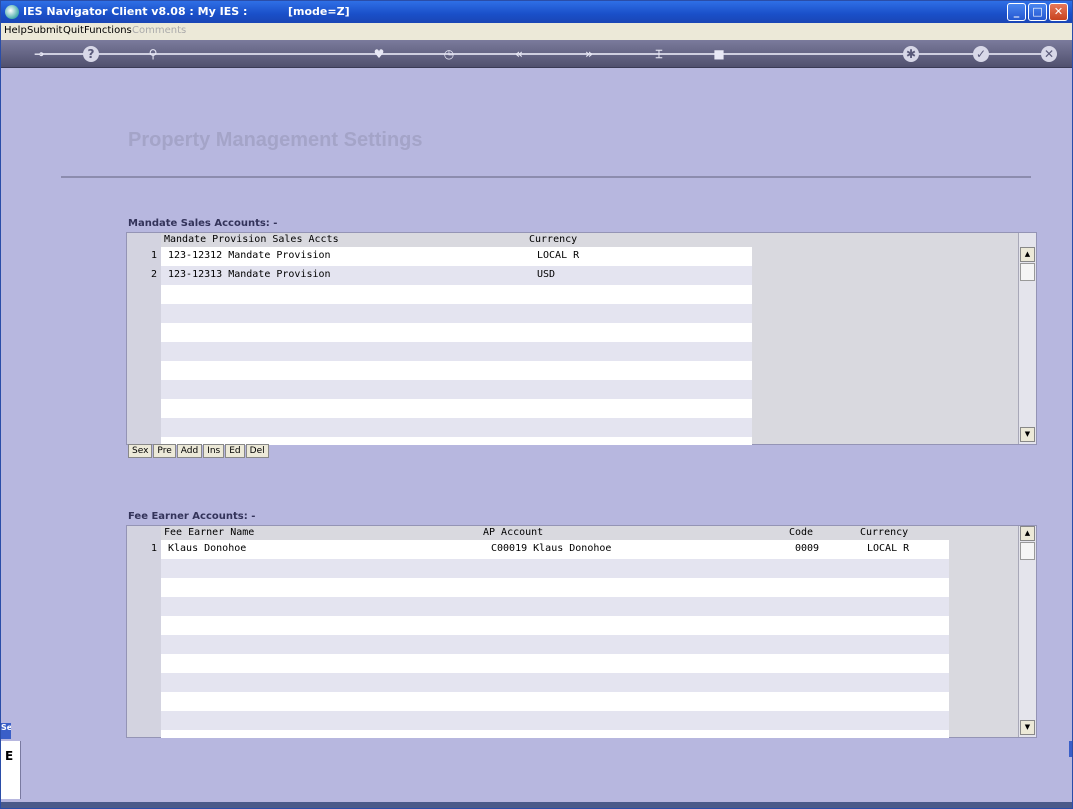 The height and width of the screenshot is (809, 1073). Describe the element at coordinates (207, 548) in the screenshot. I see `name-cell: Klaus Donohoe` at that location.